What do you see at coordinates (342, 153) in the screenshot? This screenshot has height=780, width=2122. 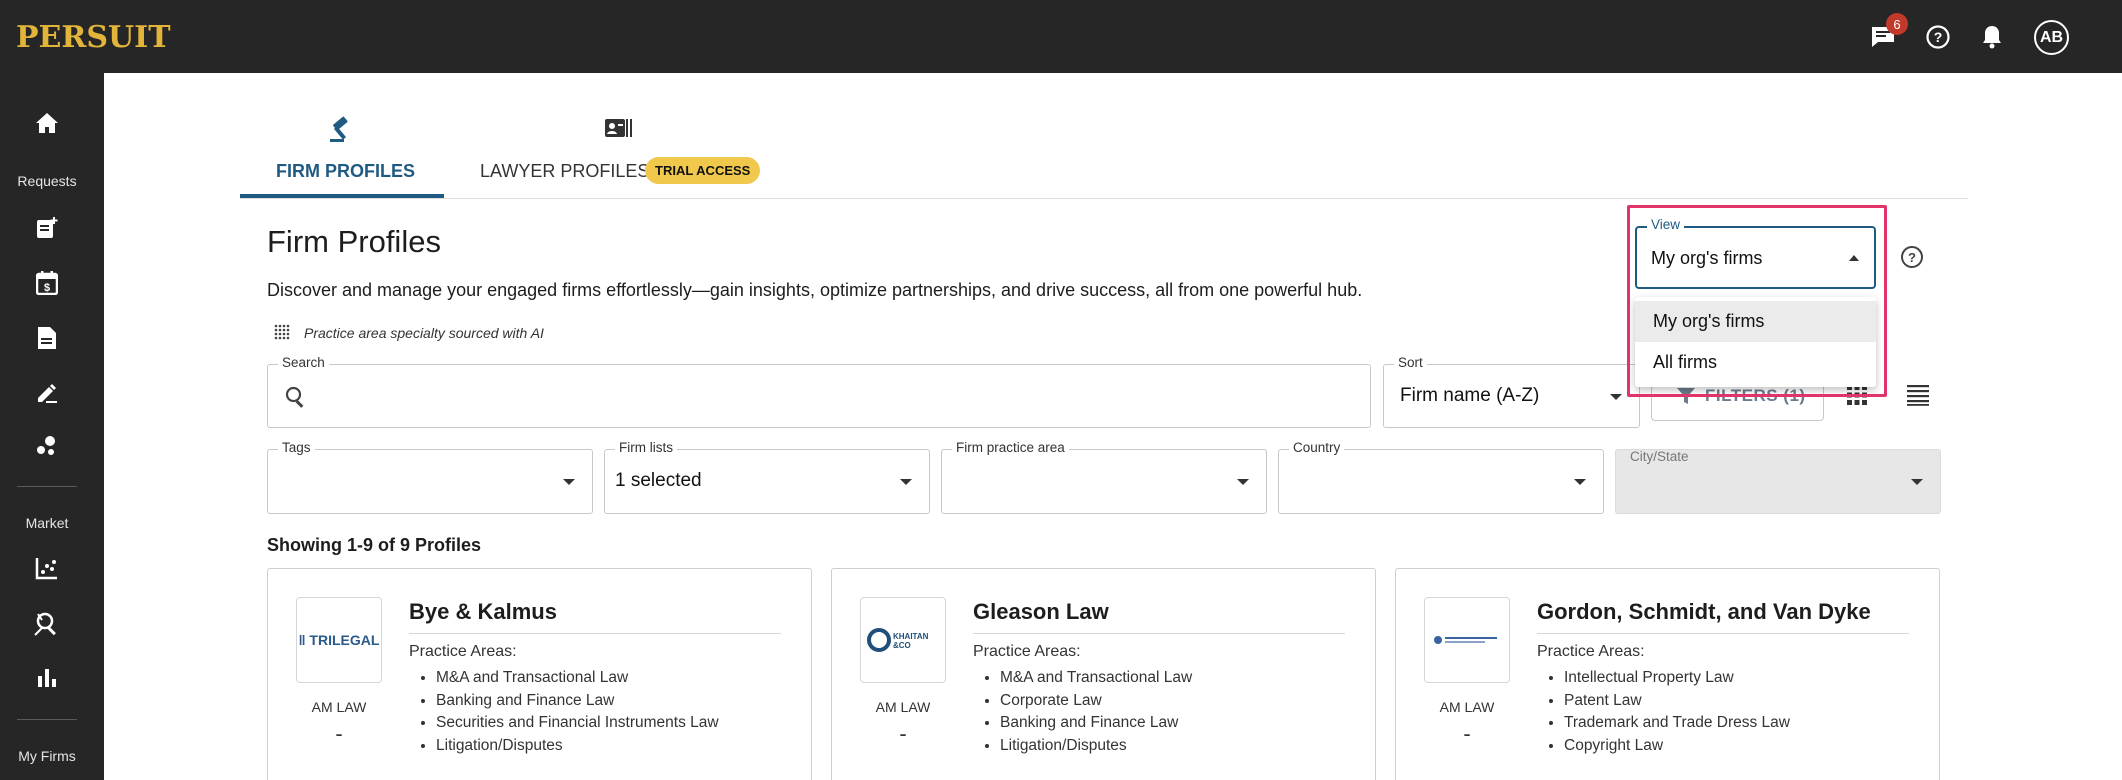 I see `tab-firm-profiles: FIRM PROFILES` at bounding box center [342, 153].